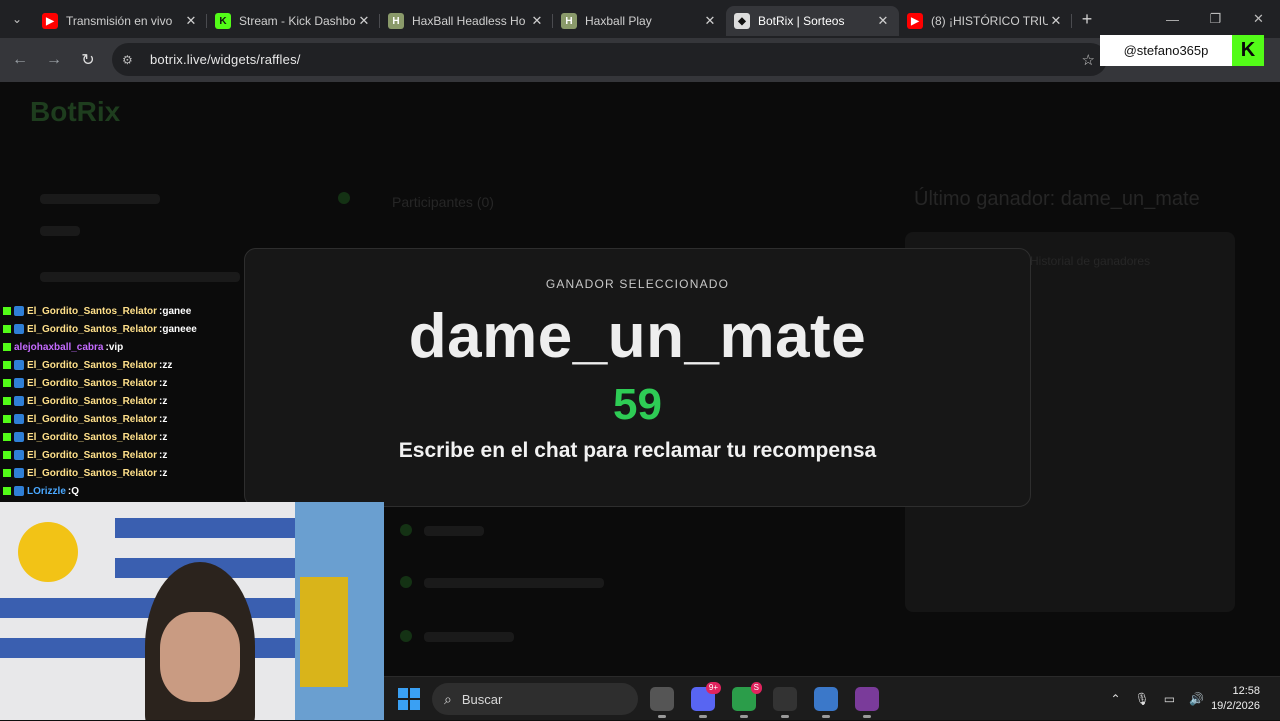 The width and height of the screenshot is (1280, 721). What do you see at coordinates (223, 21) in the screenshot?
I see `kick-icon: K` at bounding box center [223, 21].